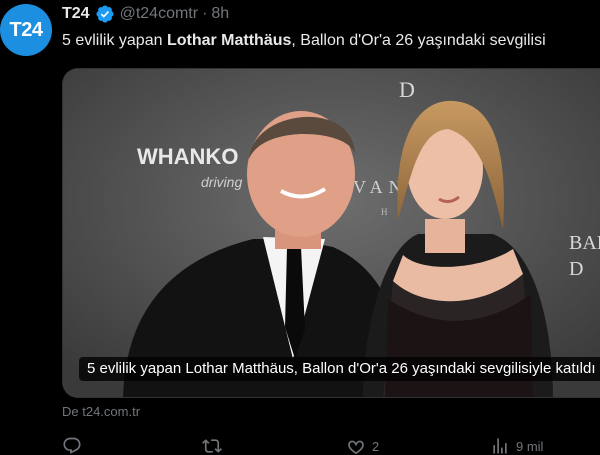  I want to click on views-button: 9 mil, so click(516, 445).